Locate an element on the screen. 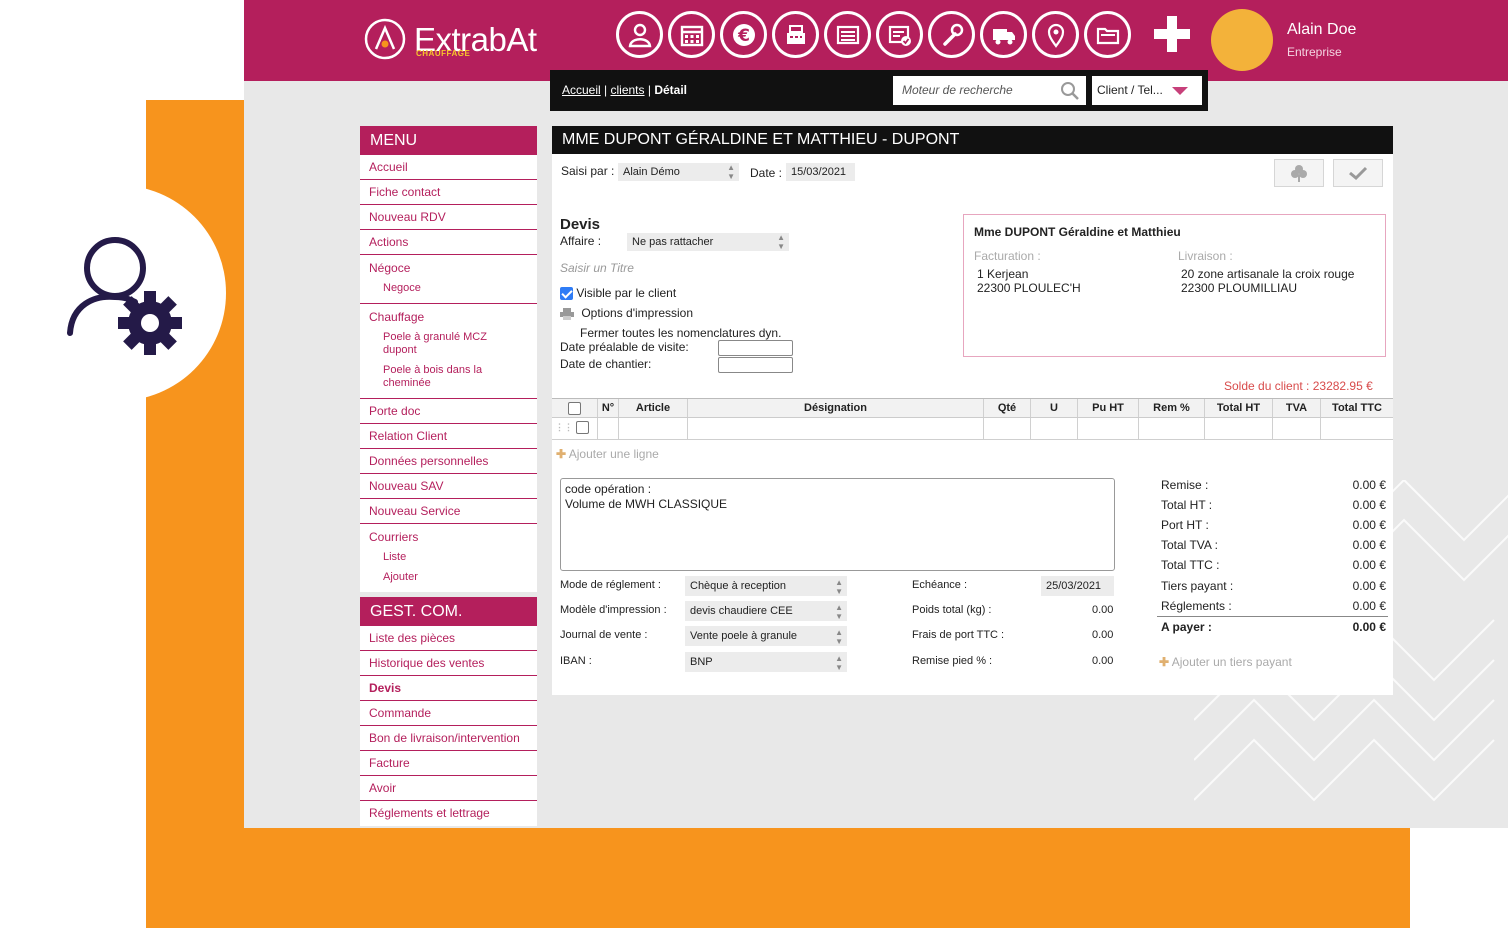  date-field: 15/03/2021 is located at coordinates (820, 172).